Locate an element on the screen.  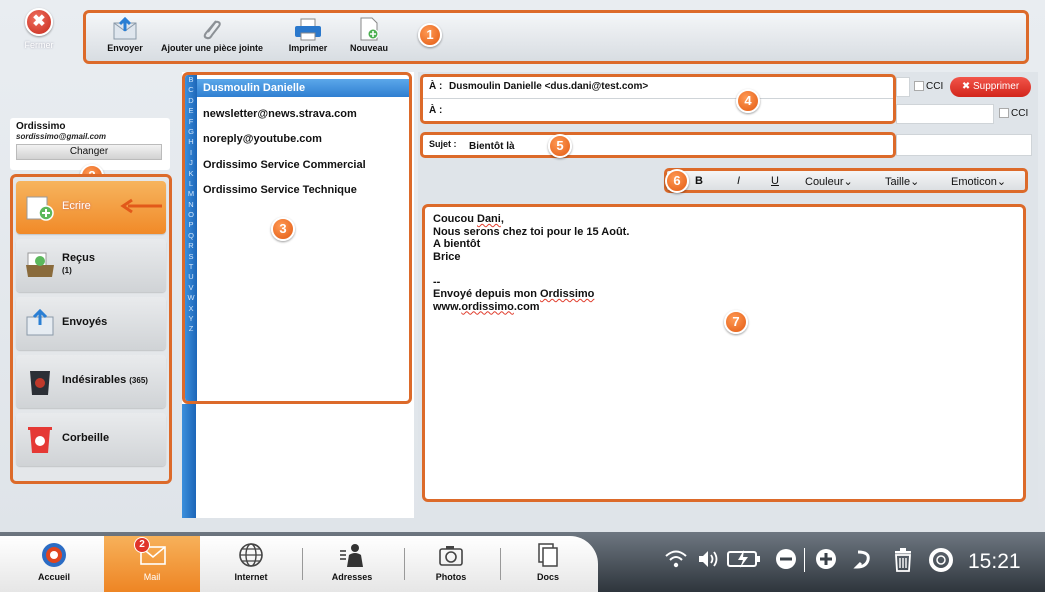
contact-item: Dusmoulin Danielle is located at coordinates (303, 88).